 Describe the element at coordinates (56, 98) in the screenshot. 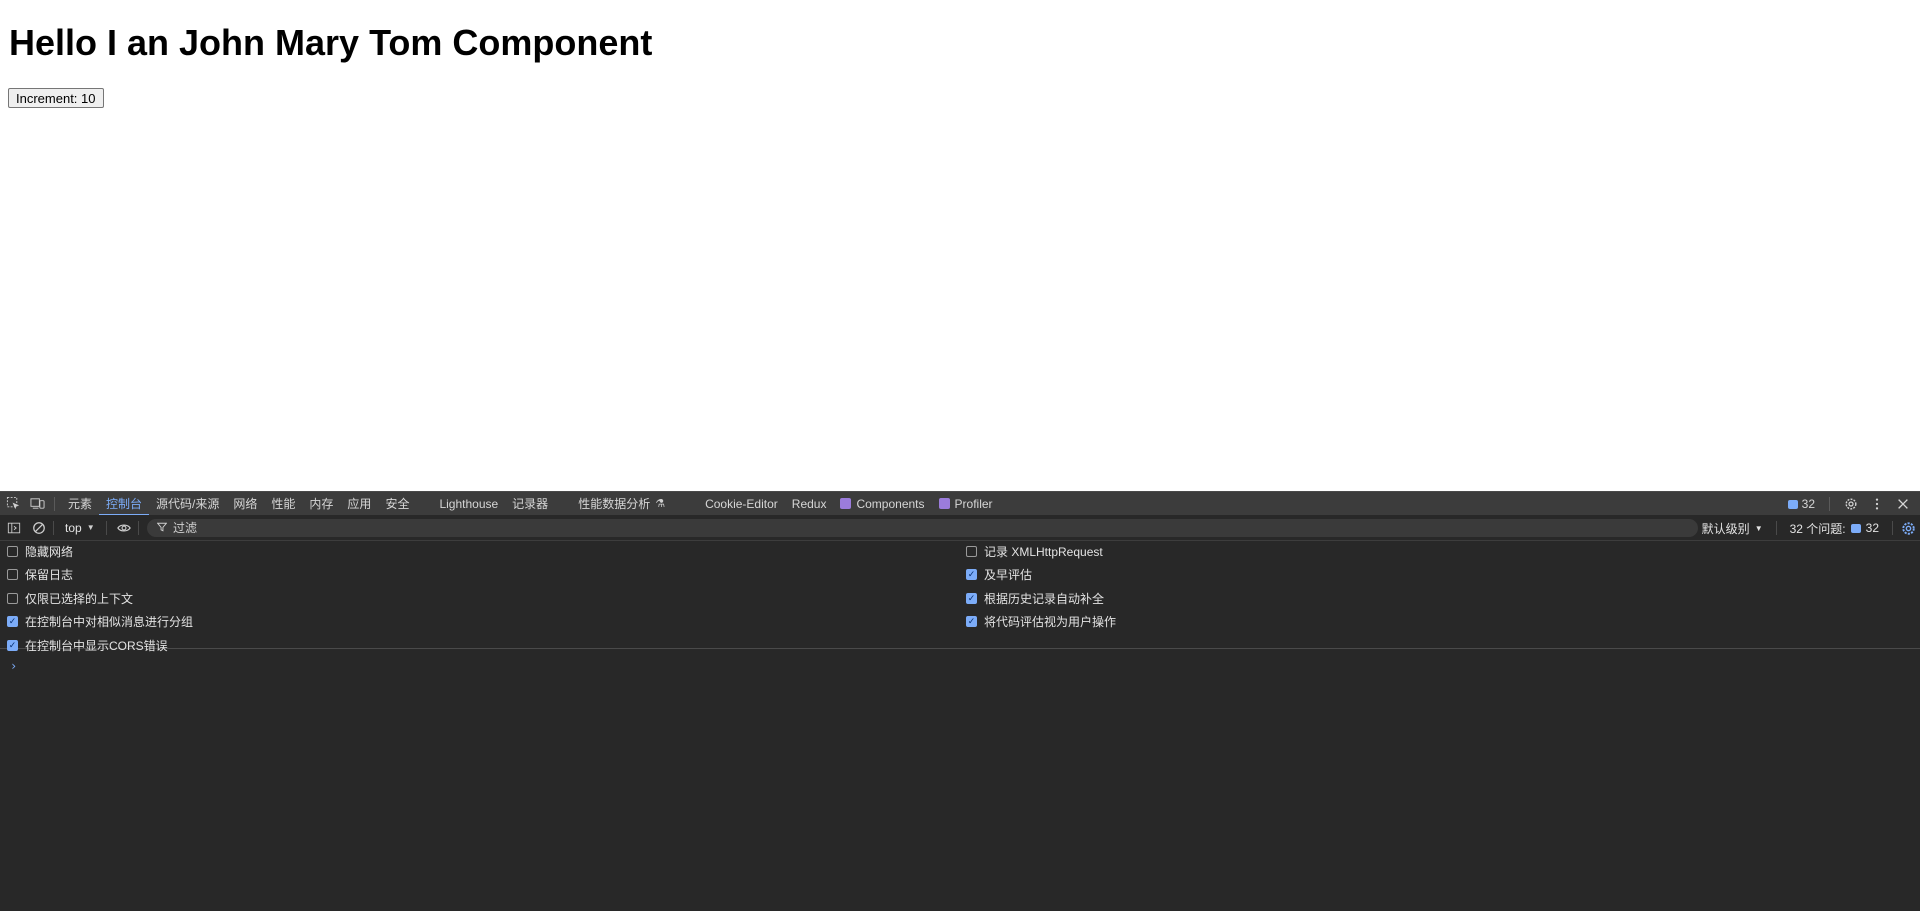

I see `increment-button: Increment: 10` at that location.